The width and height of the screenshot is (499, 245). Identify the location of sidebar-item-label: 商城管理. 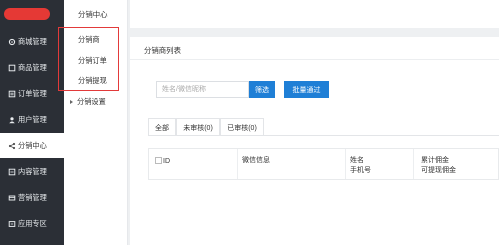
(32, 41).